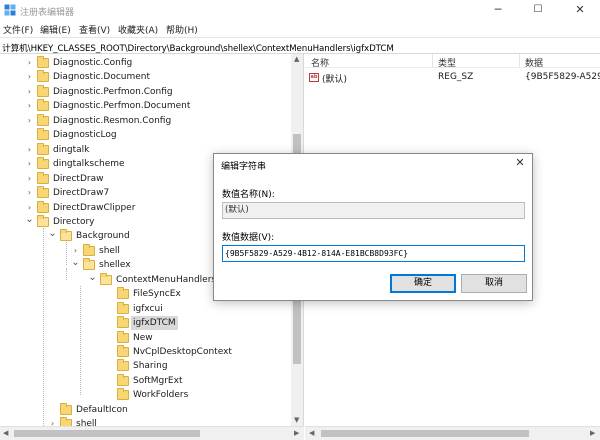 This screenshot has width=600, height=440. I want to click on value-data-label: 数值数据(V):, so click(248, 238).